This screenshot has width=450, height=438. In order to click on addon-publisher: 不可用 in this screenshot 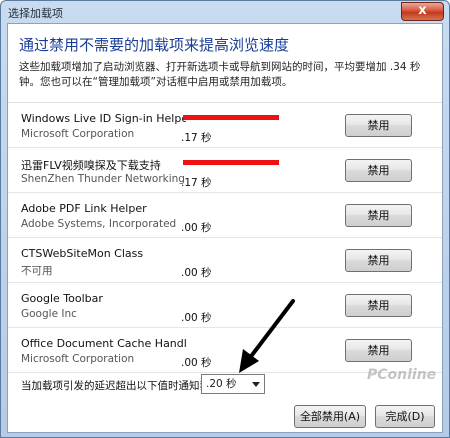, I will do `click(37, 271)`.